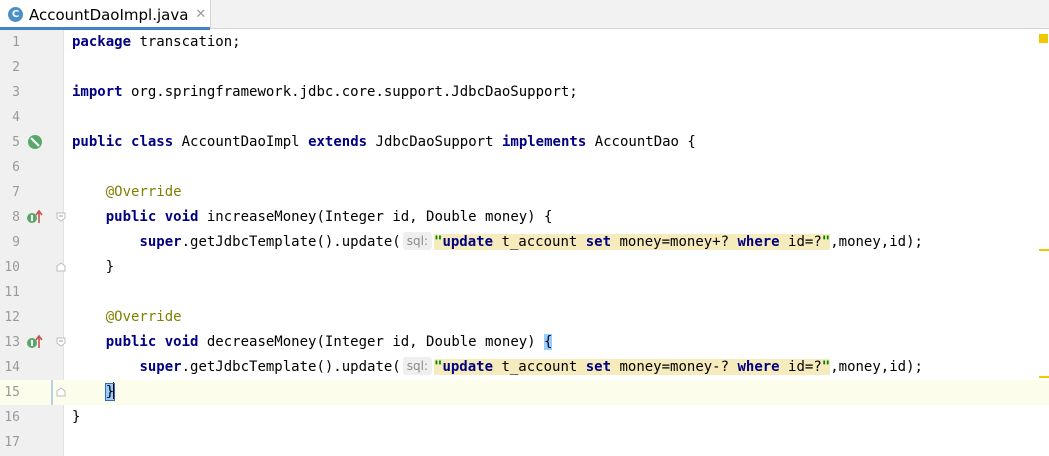 The image size is (1049, 456). I want to click on java-class-icon: C, so click(15, 14).